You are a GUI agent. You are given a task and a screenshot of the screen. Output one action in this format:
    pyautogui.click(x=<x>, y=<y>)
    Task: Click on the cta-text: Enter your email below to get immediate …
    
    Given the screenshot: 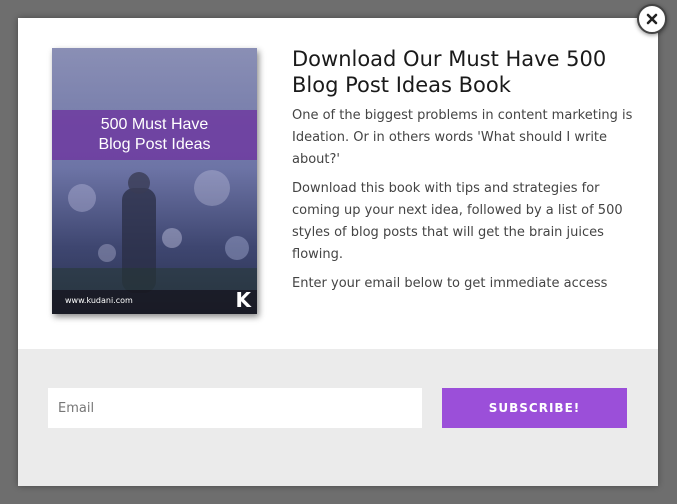 What is the action you would take?
    pyautogui.click(x=450, y=283)
    